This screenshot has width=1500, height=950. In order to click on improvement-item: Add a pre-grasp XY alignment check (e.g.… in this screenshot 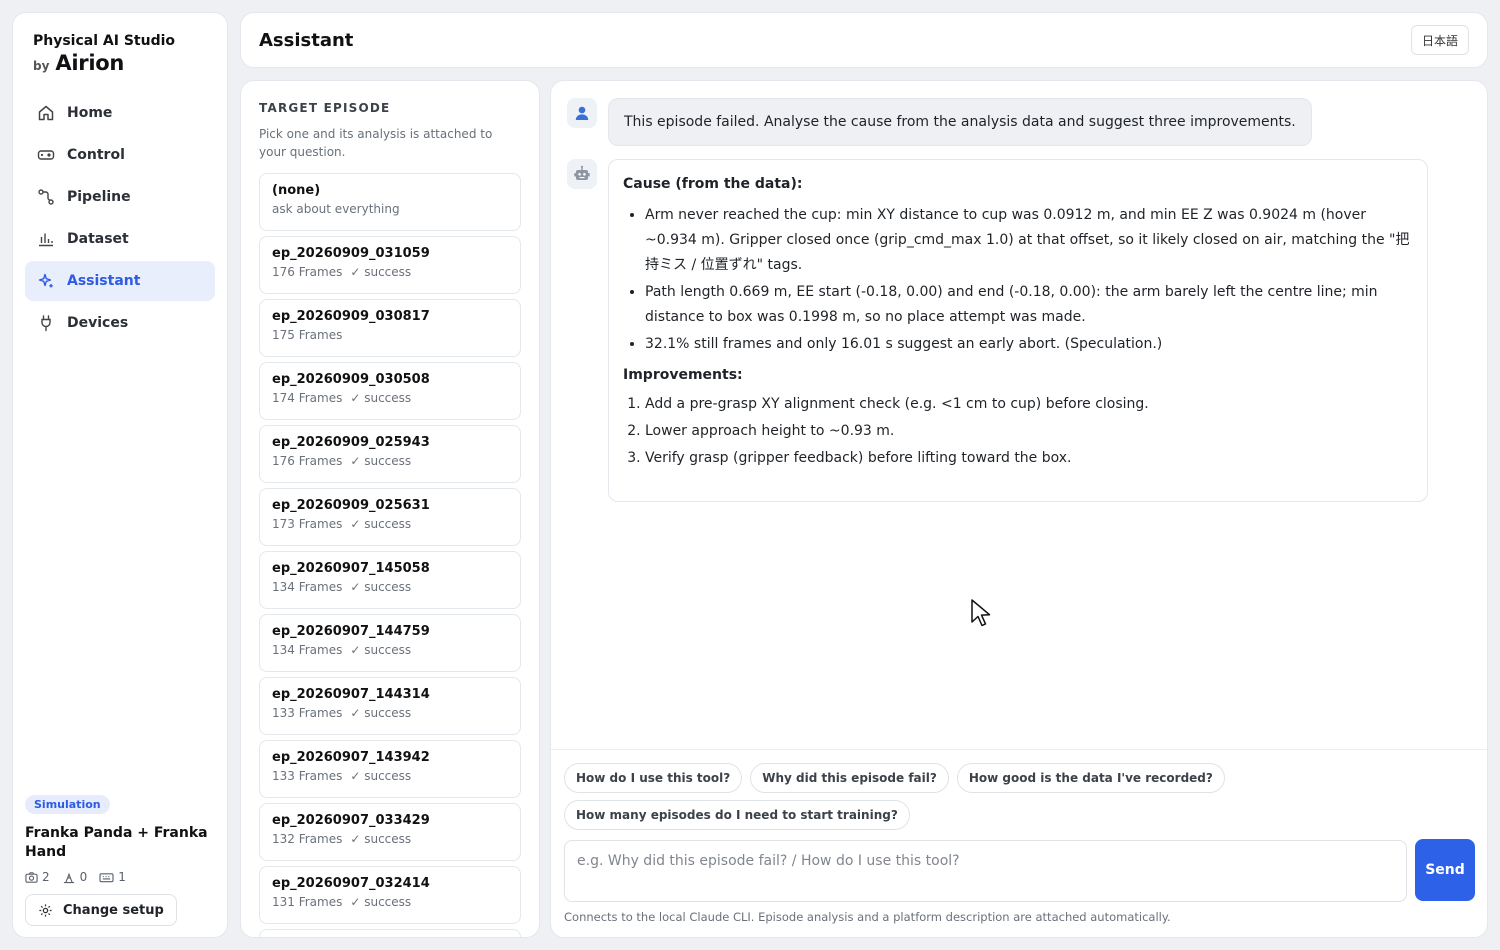, I will do `click(1029, 404)`.